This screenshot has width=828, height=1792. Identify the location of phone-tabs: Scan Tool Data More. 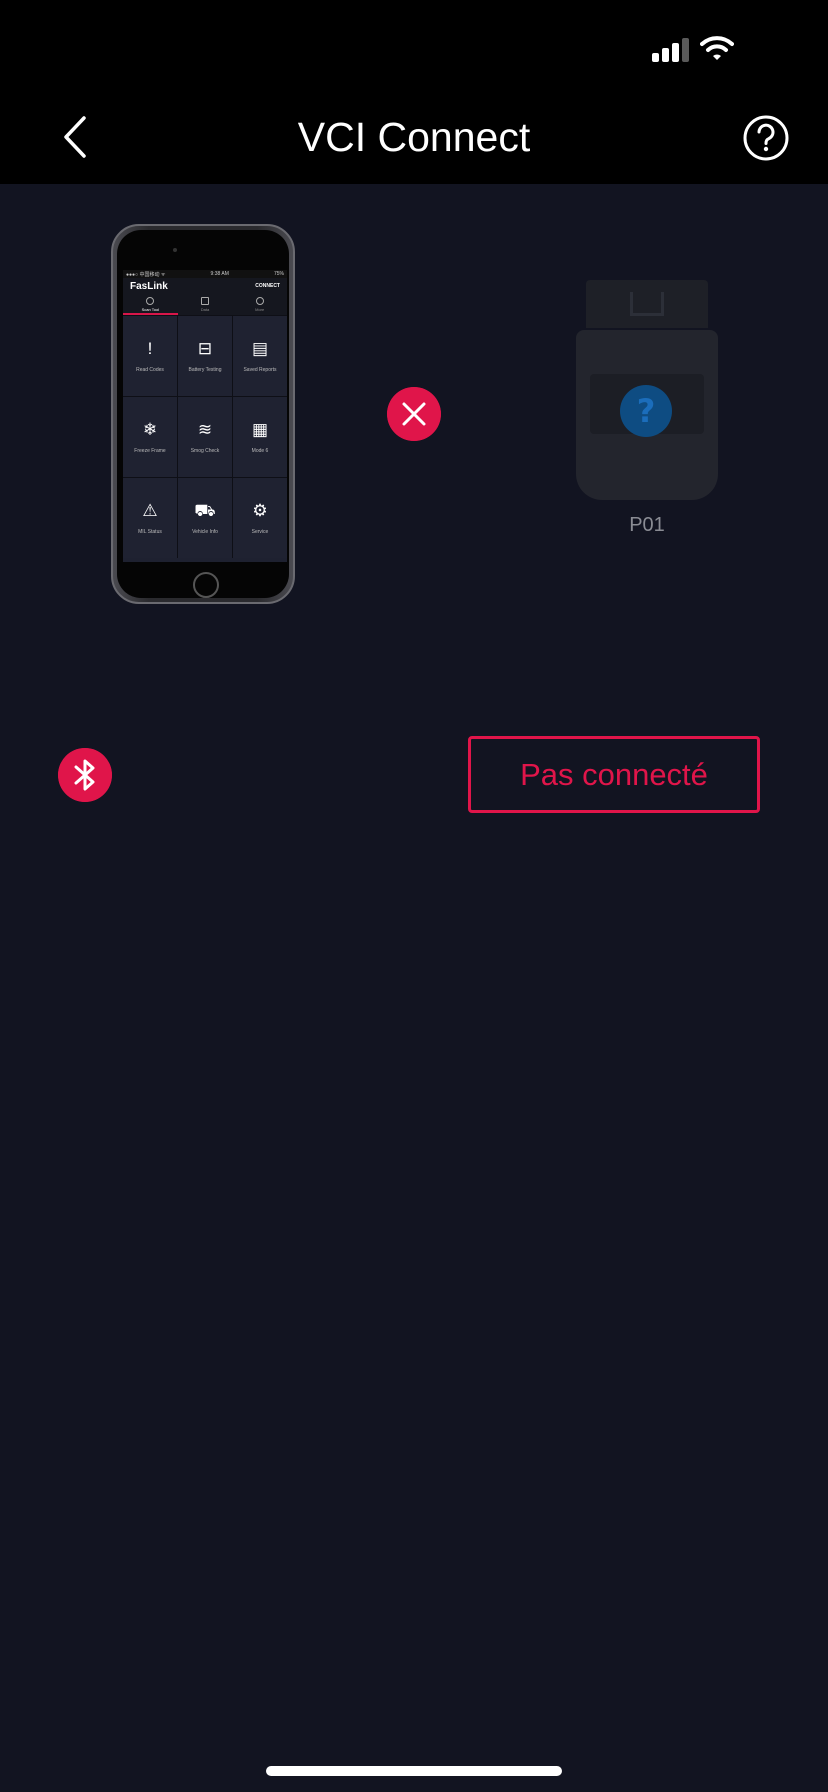
(205, 304).